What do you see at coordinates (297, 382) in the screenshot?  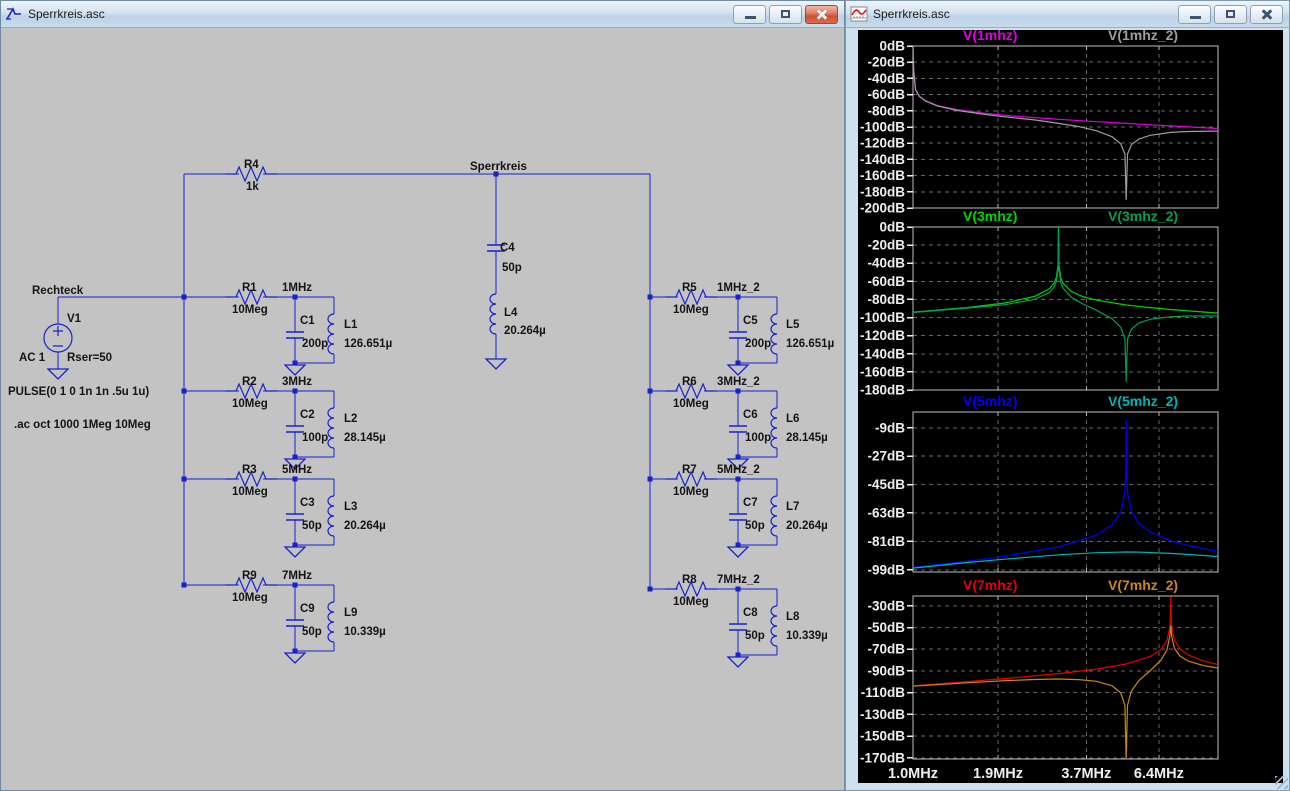 I see `sch-text-3MHz: 3MHz` at bounding box center [297, 382].